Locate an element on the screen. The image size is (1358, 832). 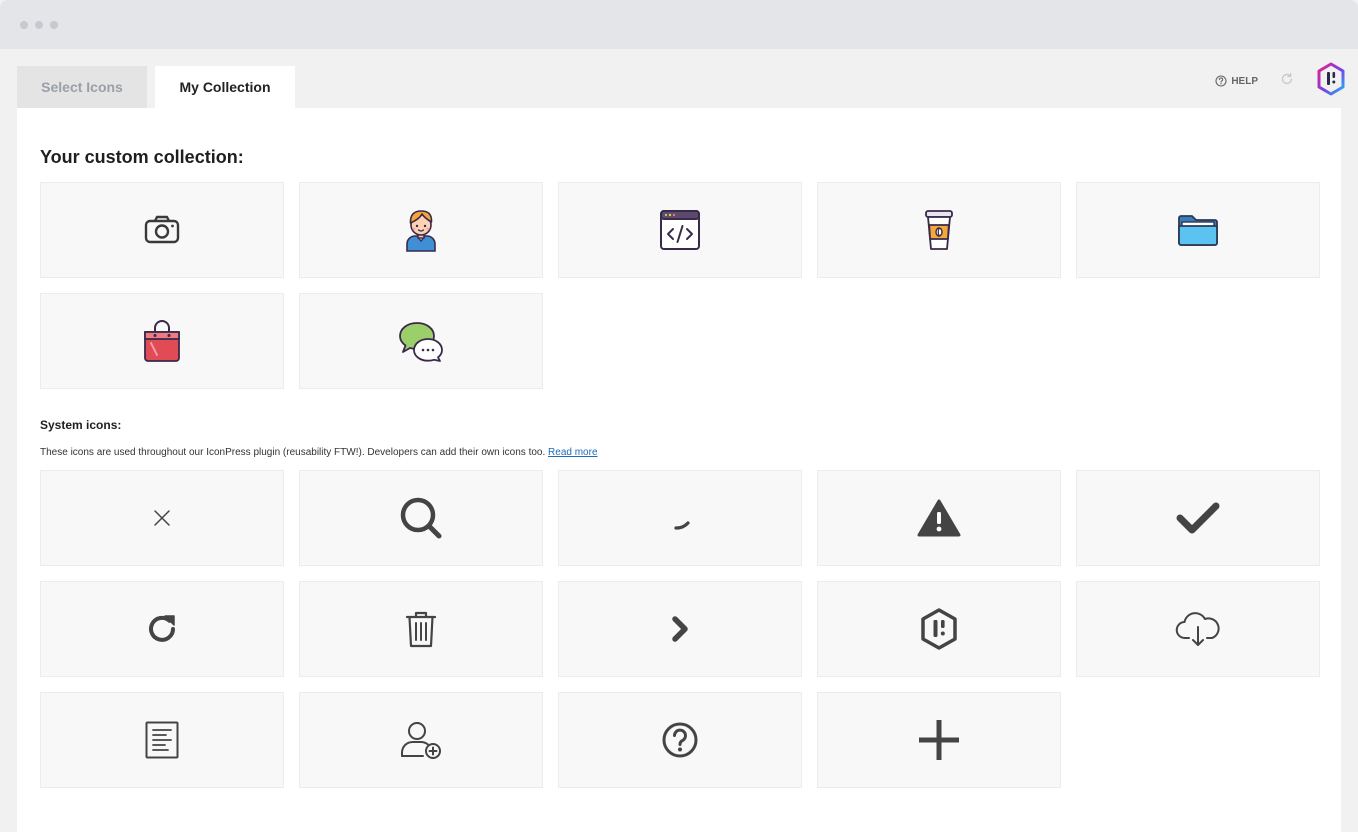
folder-icon is located at coordinates (1198, 230).